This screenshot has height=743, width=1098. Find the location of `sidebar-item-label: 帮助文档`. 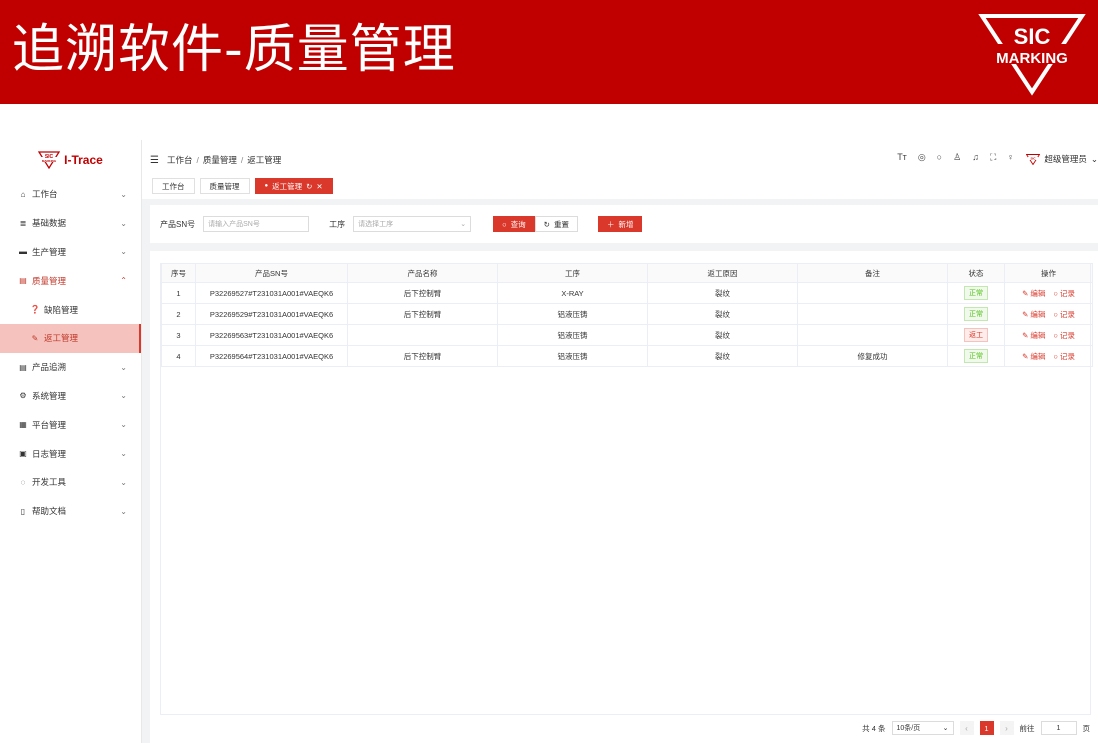

sidebar-item-label: 帮助文档 is located at coordinates (49, 511).